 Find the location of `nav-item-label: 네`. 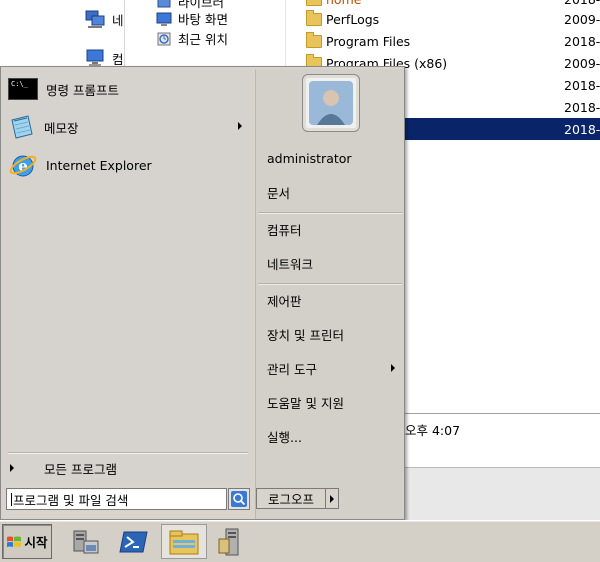

nav-item-label: 네 is located at coordinates (118, 20).